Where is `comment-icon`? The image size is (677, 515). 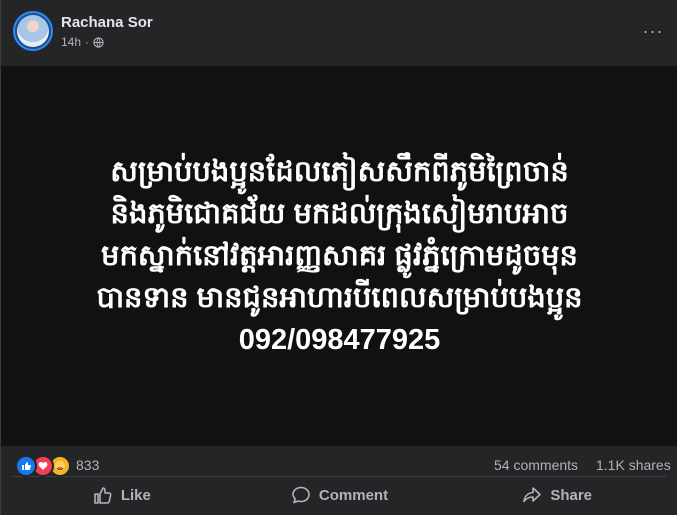 comment-icon is located at coordinates (301, 495).